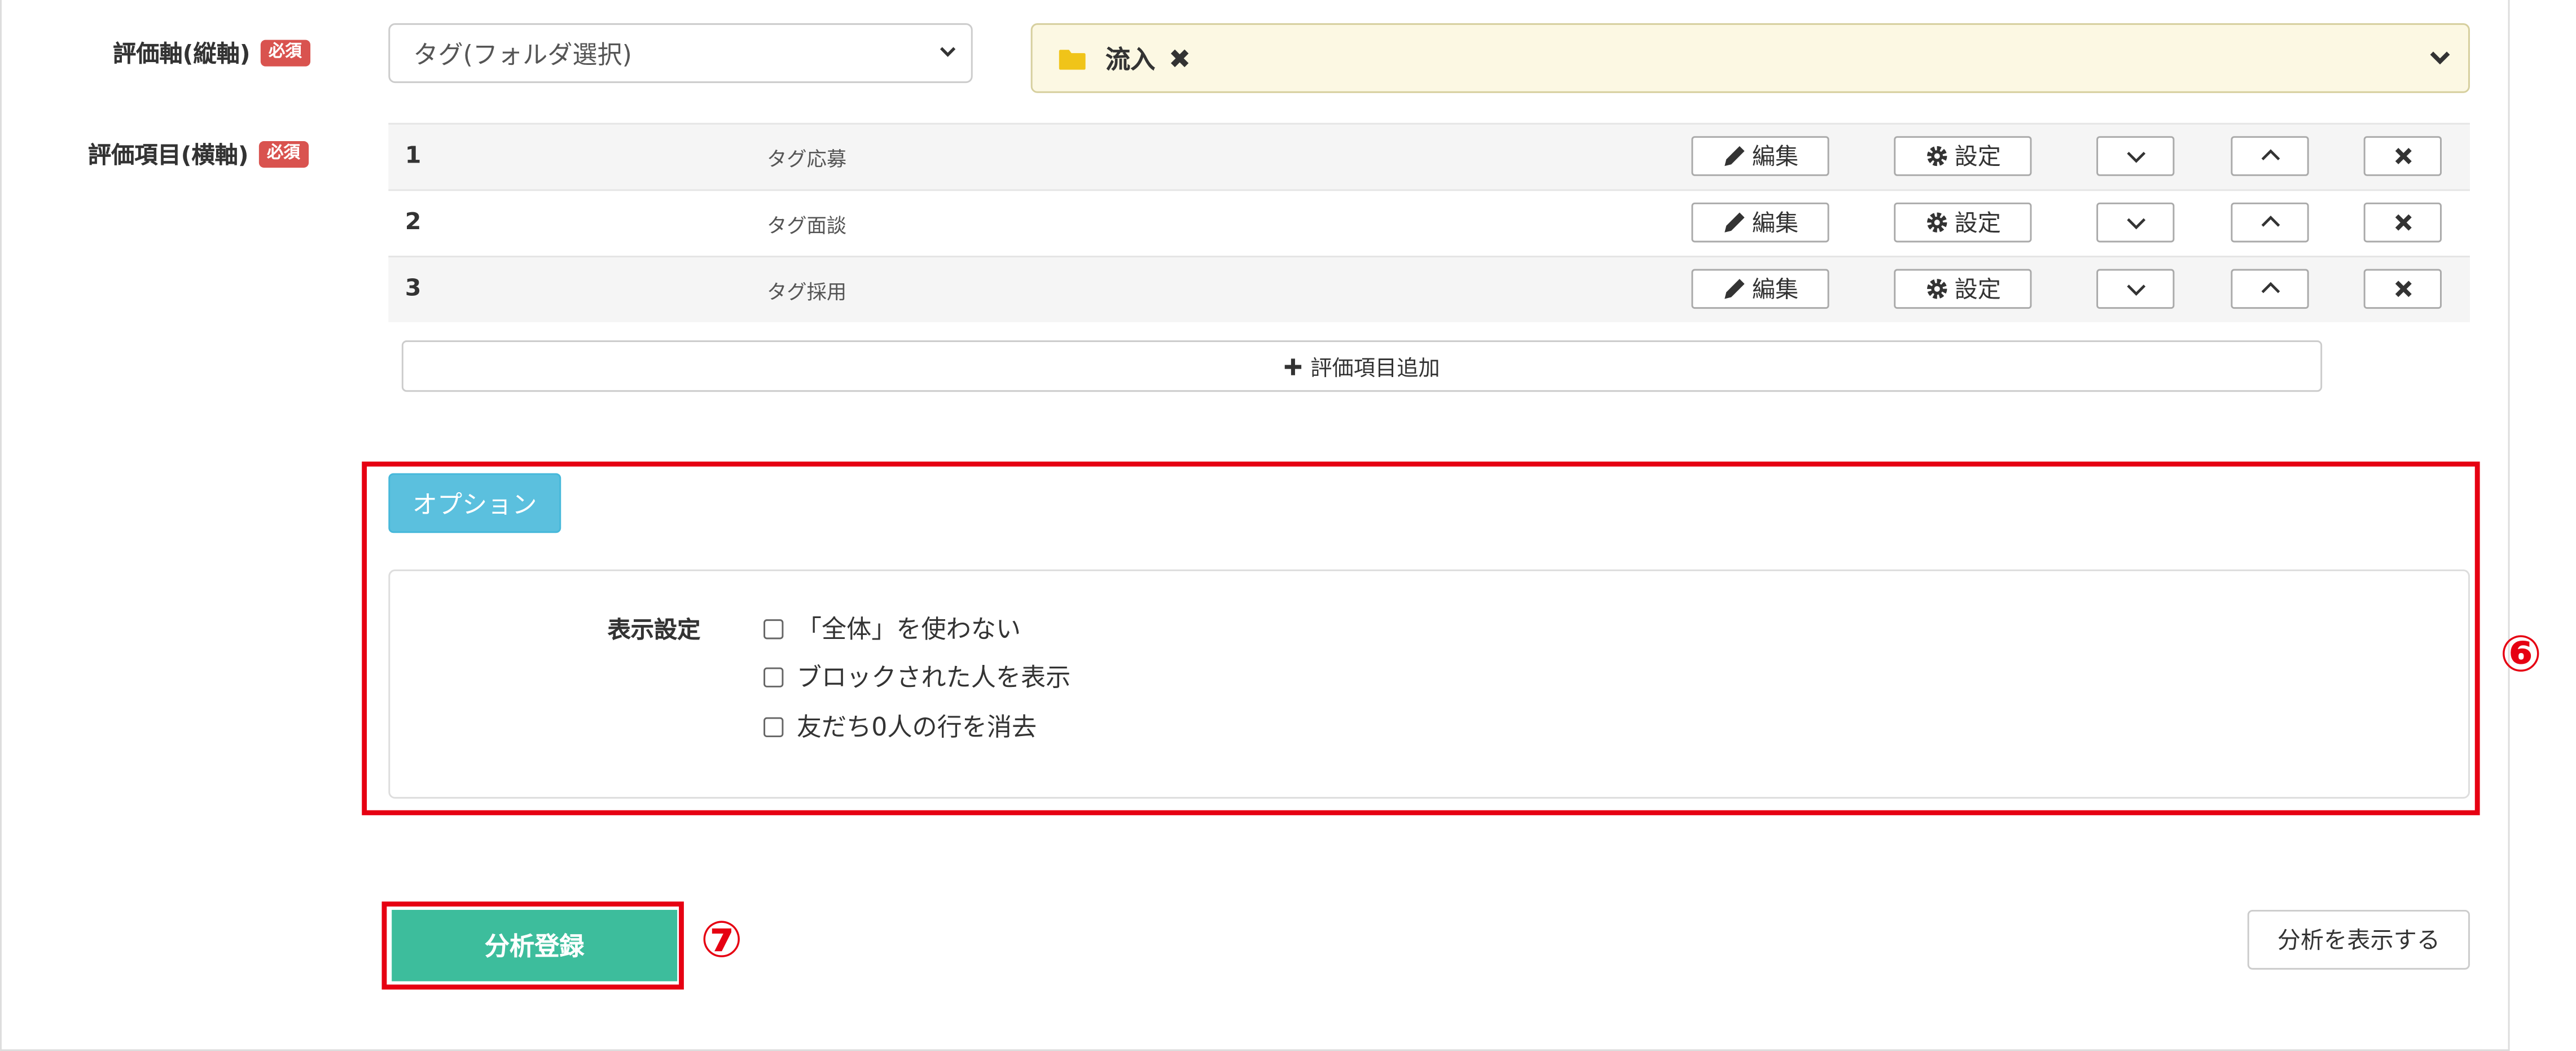 The width and height of the screenshot is (2576, 1051). Describe the element at coordinates (413, 222) in the screenshot. I see `item-number: 2` at that location.